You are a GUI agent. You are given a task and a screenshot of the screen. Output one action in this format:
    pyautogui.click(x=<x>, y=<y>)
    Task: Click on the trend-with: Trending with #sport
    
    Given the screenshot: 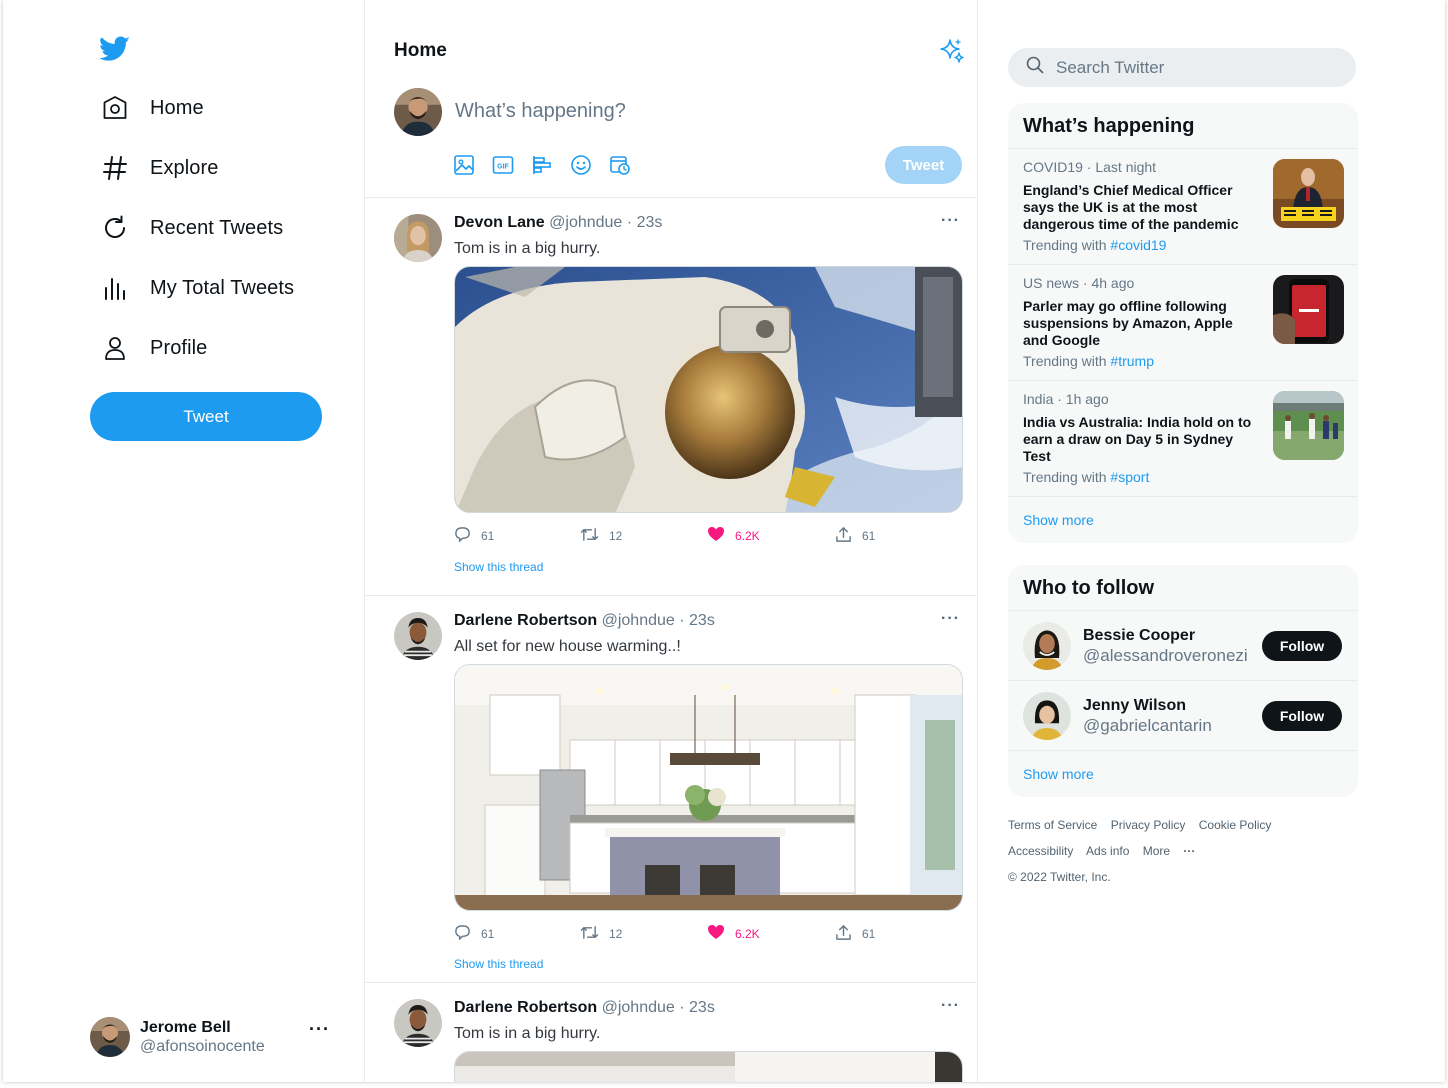 What is the action you would take?
    pyautogui.click(x=1086, y=477)
    